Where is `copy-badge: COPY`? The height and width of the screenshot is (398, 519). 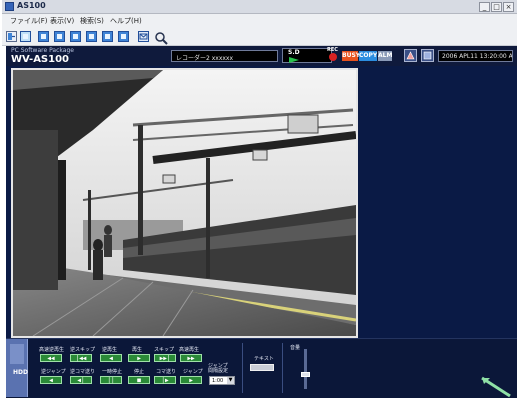 copy-badge: COPY is located at coordinates (368, 56).